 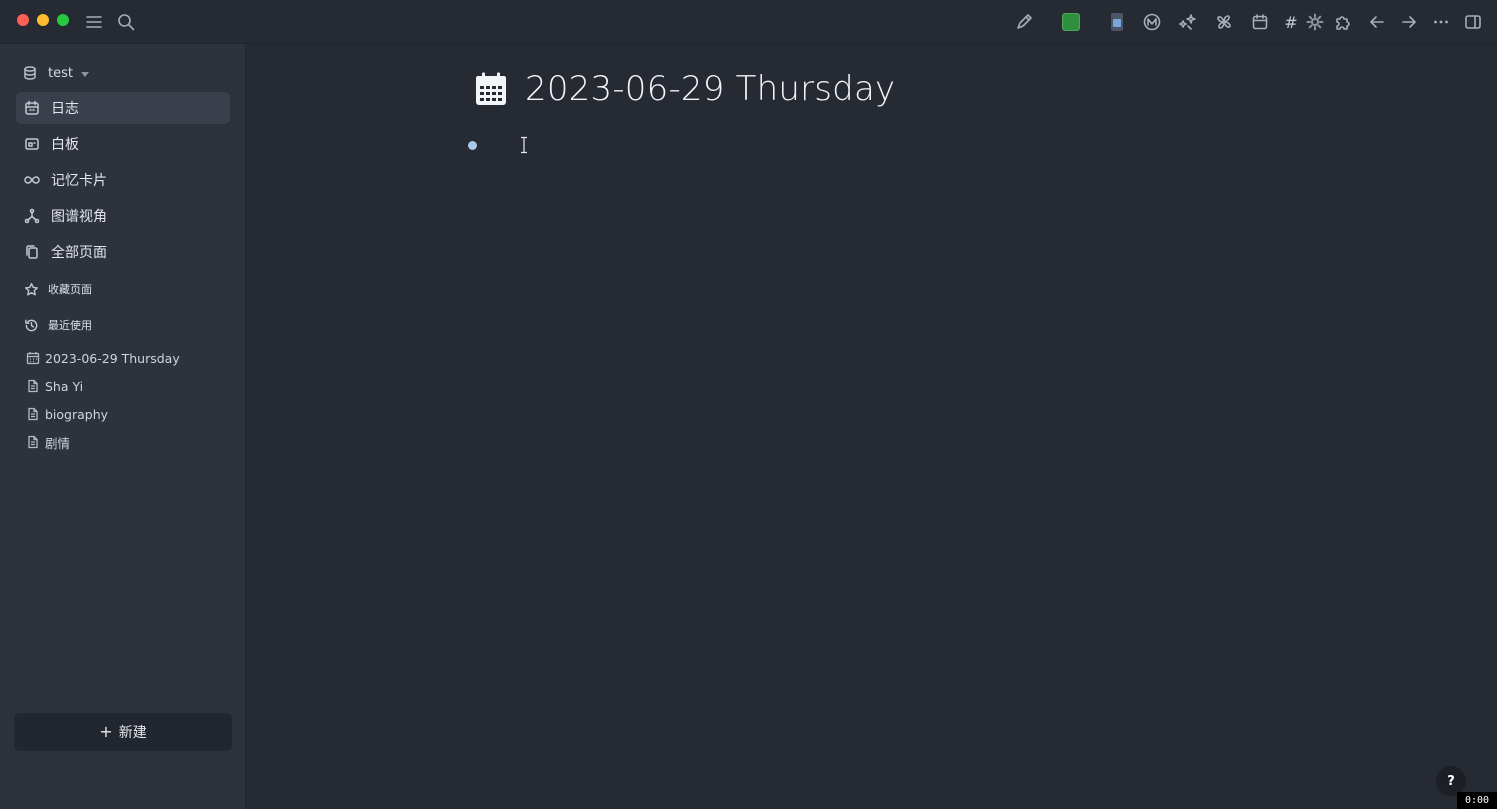 I want to click on recent-item-label: Sha Yi, so click(x=64, y=386).